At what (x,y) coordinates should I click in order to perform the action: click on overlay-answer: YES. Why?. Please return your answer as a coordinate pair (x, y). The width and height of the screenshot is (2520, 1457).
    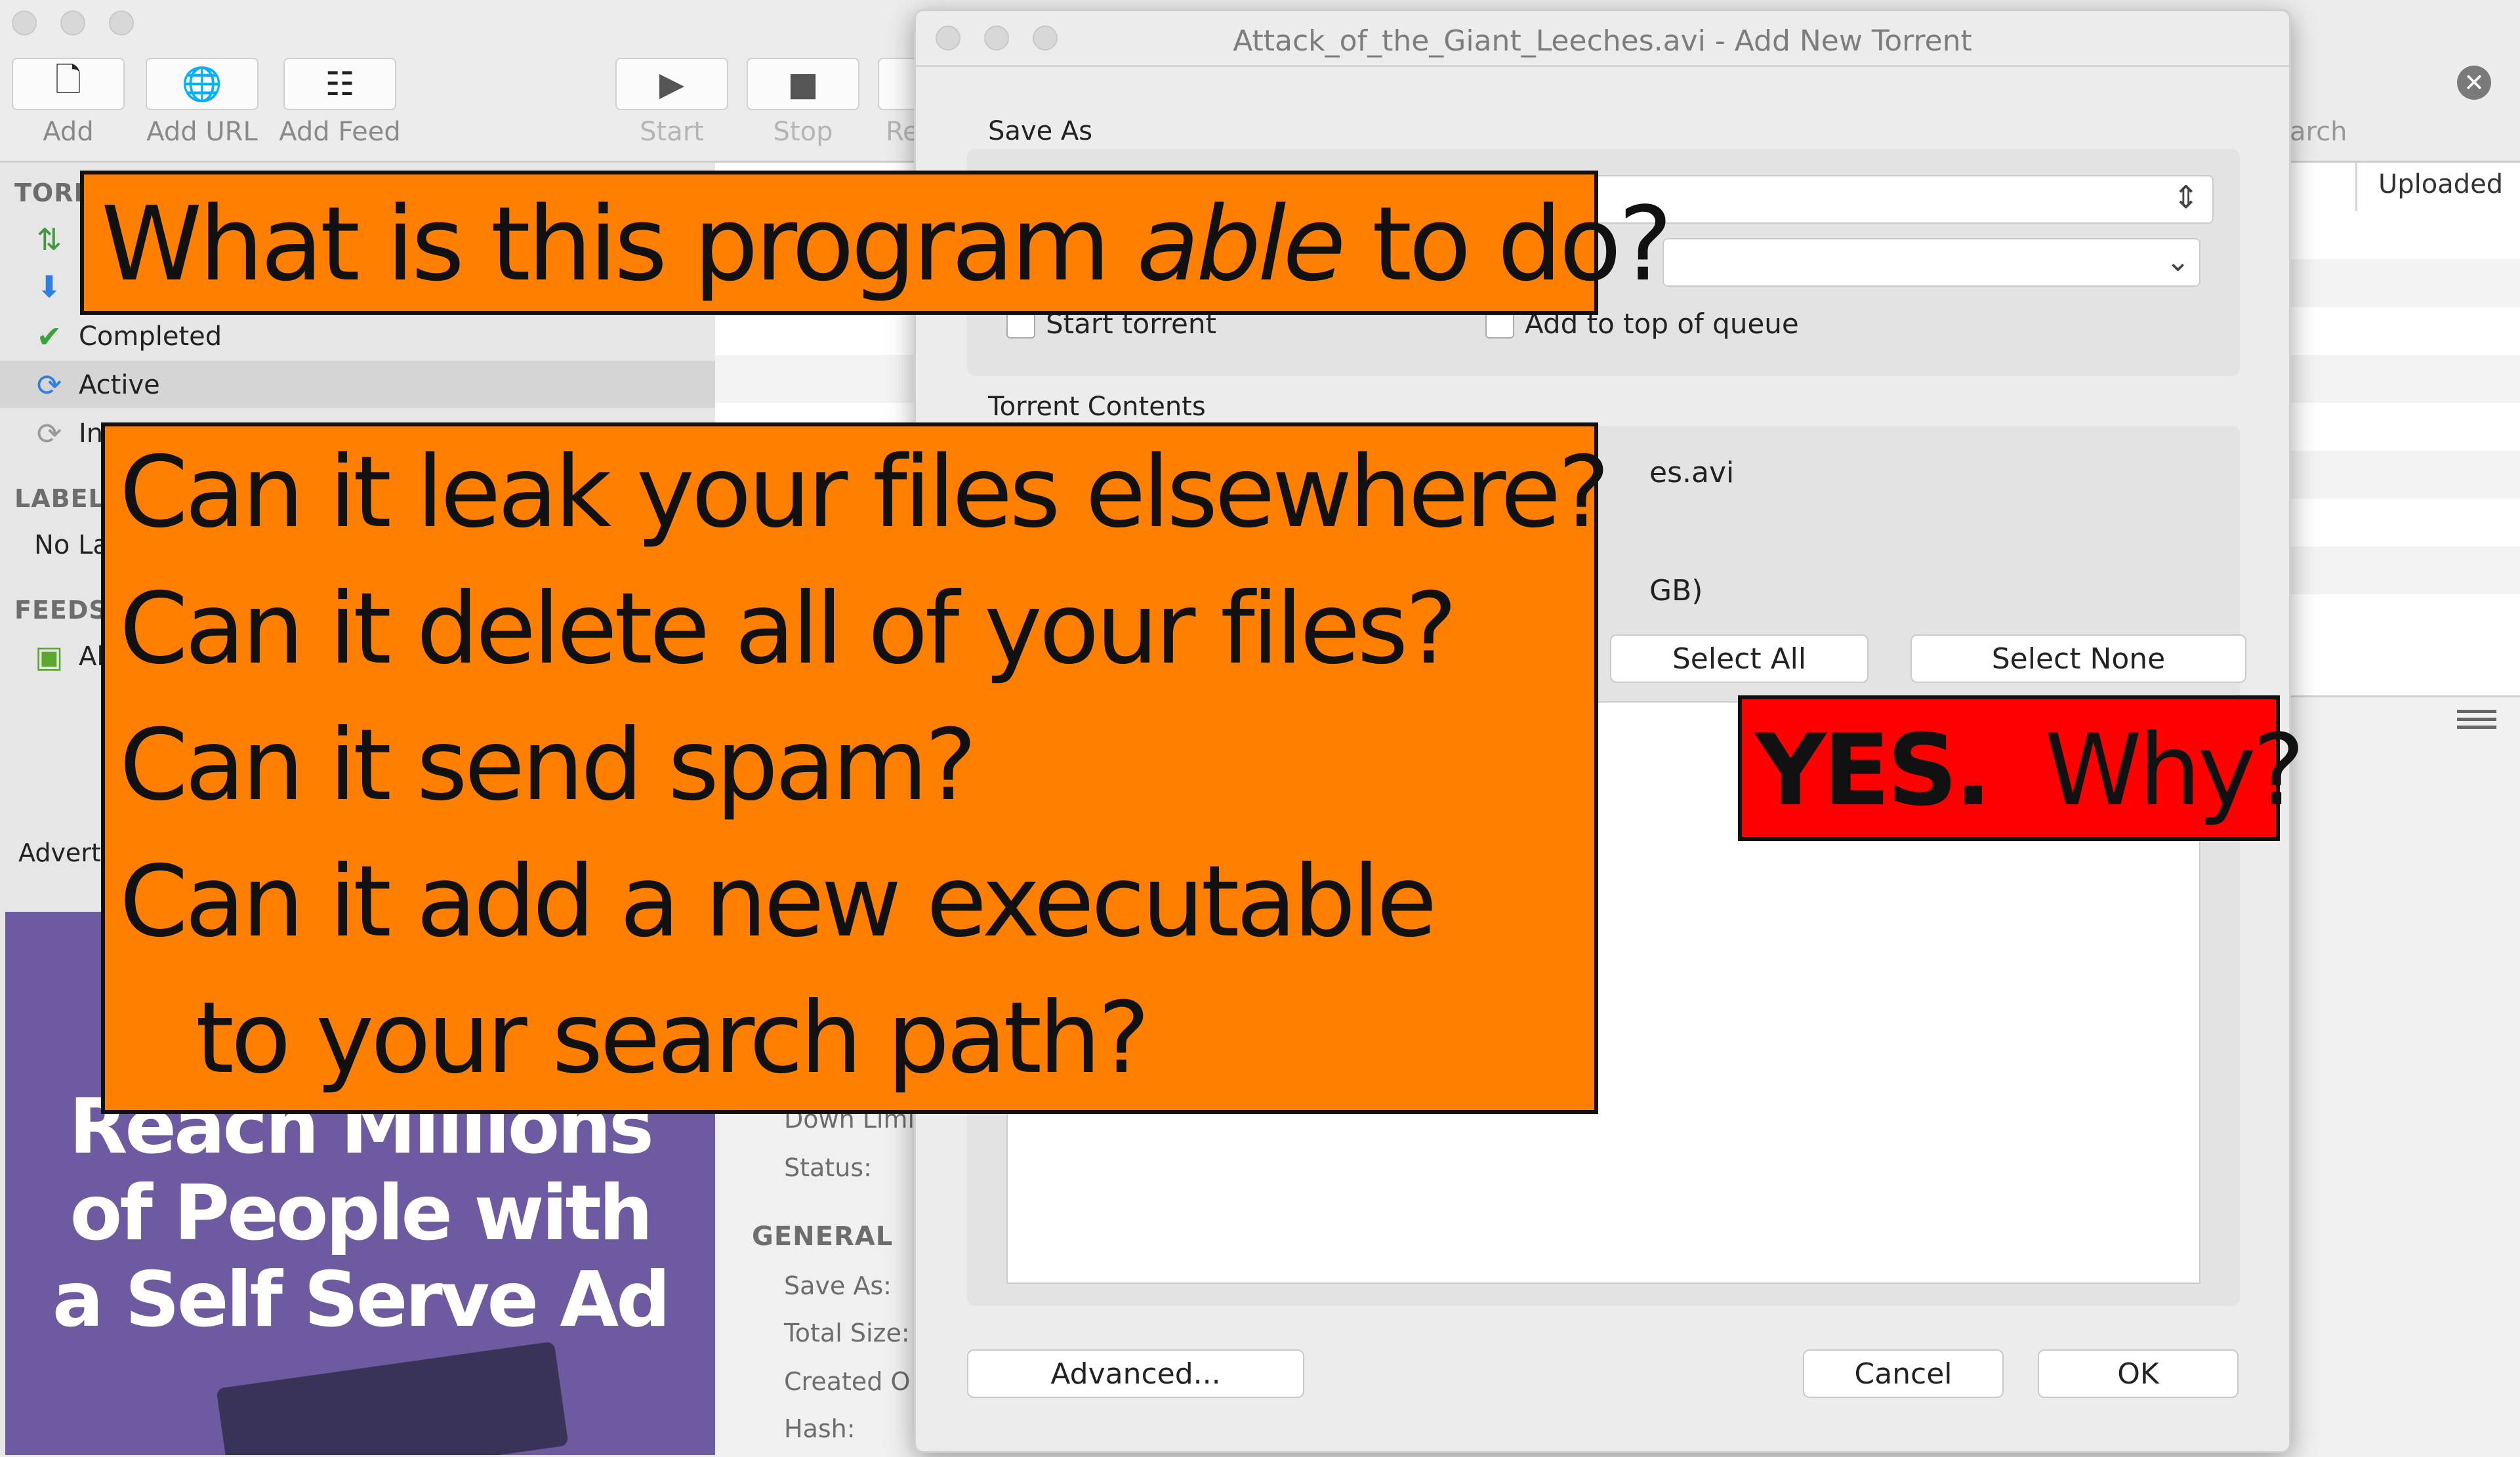
    Looking at the image, I should click on (2030, 771).